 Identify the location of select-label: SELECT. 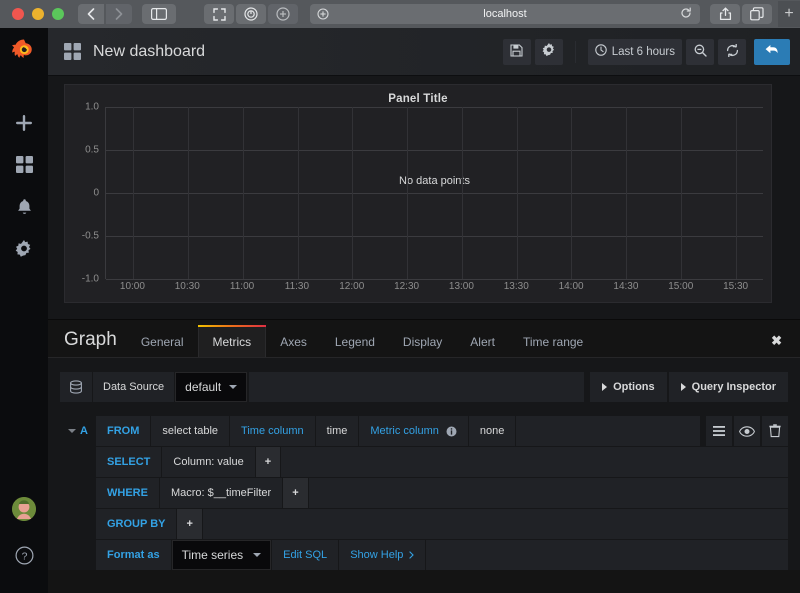
(129, 462).